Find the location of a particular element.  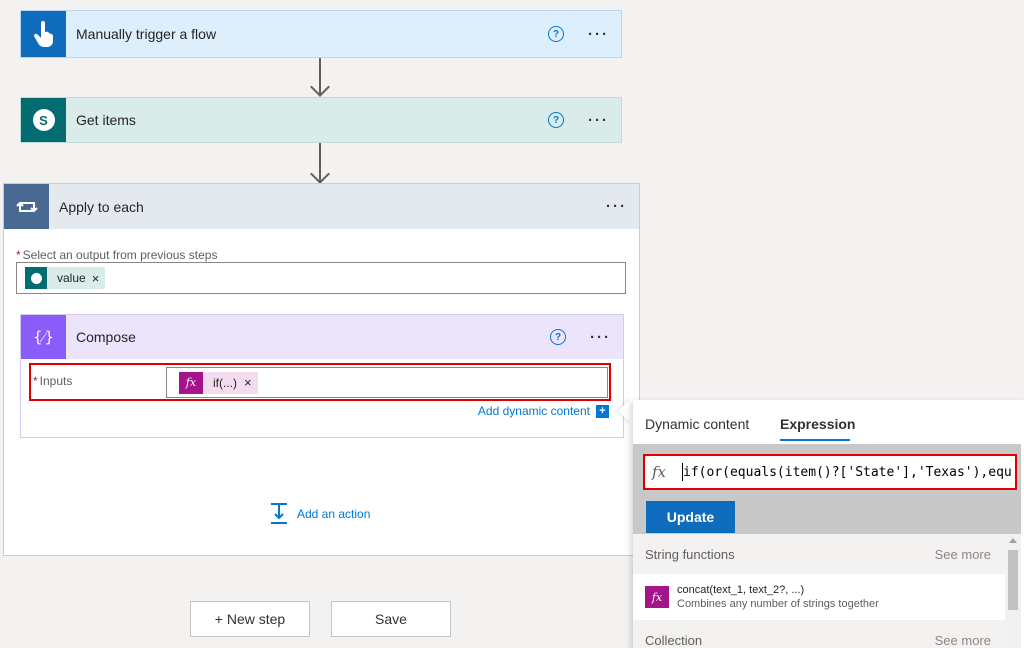

save-button: Save is located at coordinates (391, 619).